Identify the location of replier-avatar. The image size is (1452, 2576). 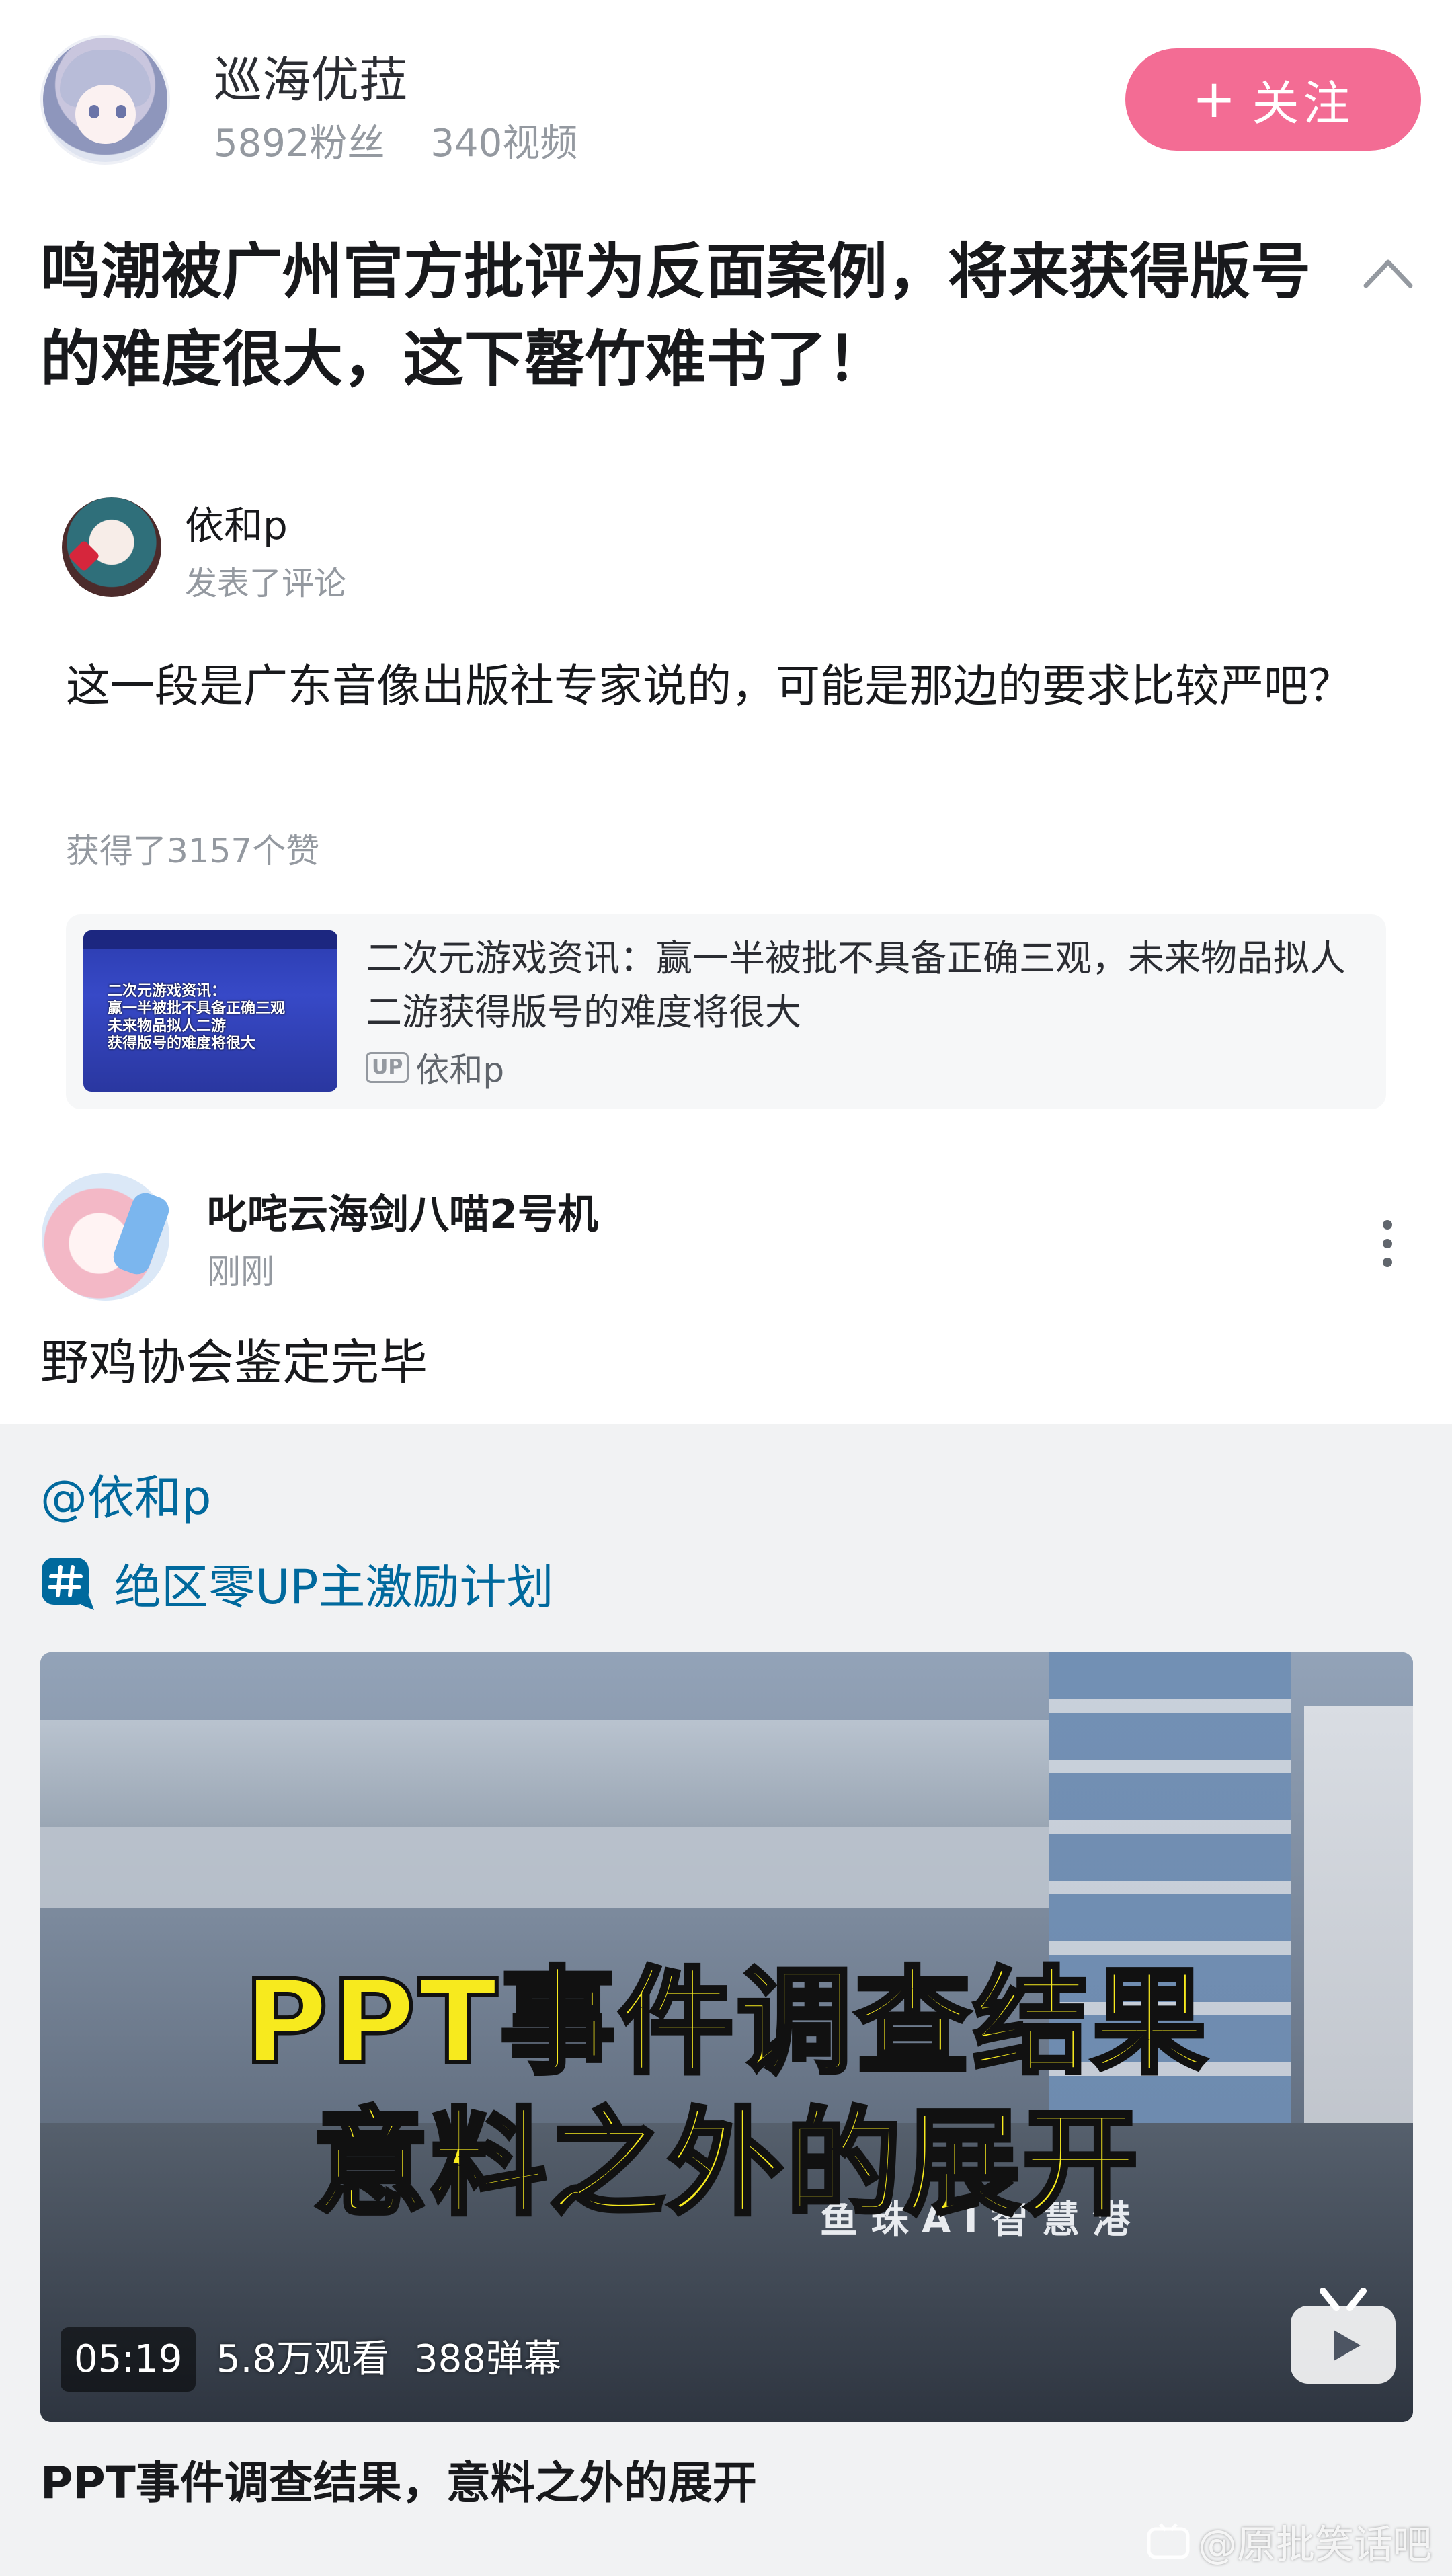
(107, 1237).